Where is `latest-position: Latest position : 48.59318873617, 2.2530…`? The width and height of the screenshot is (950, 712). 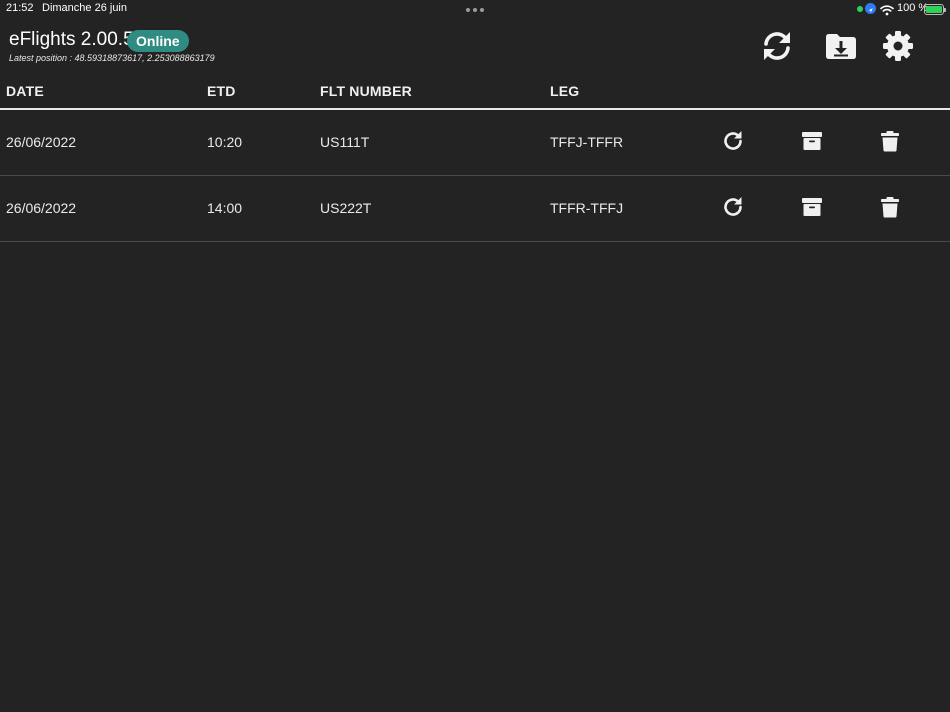 latest-position: Latest position : 48.59318873617, 2.2530… is located at coordinates (112, 58).